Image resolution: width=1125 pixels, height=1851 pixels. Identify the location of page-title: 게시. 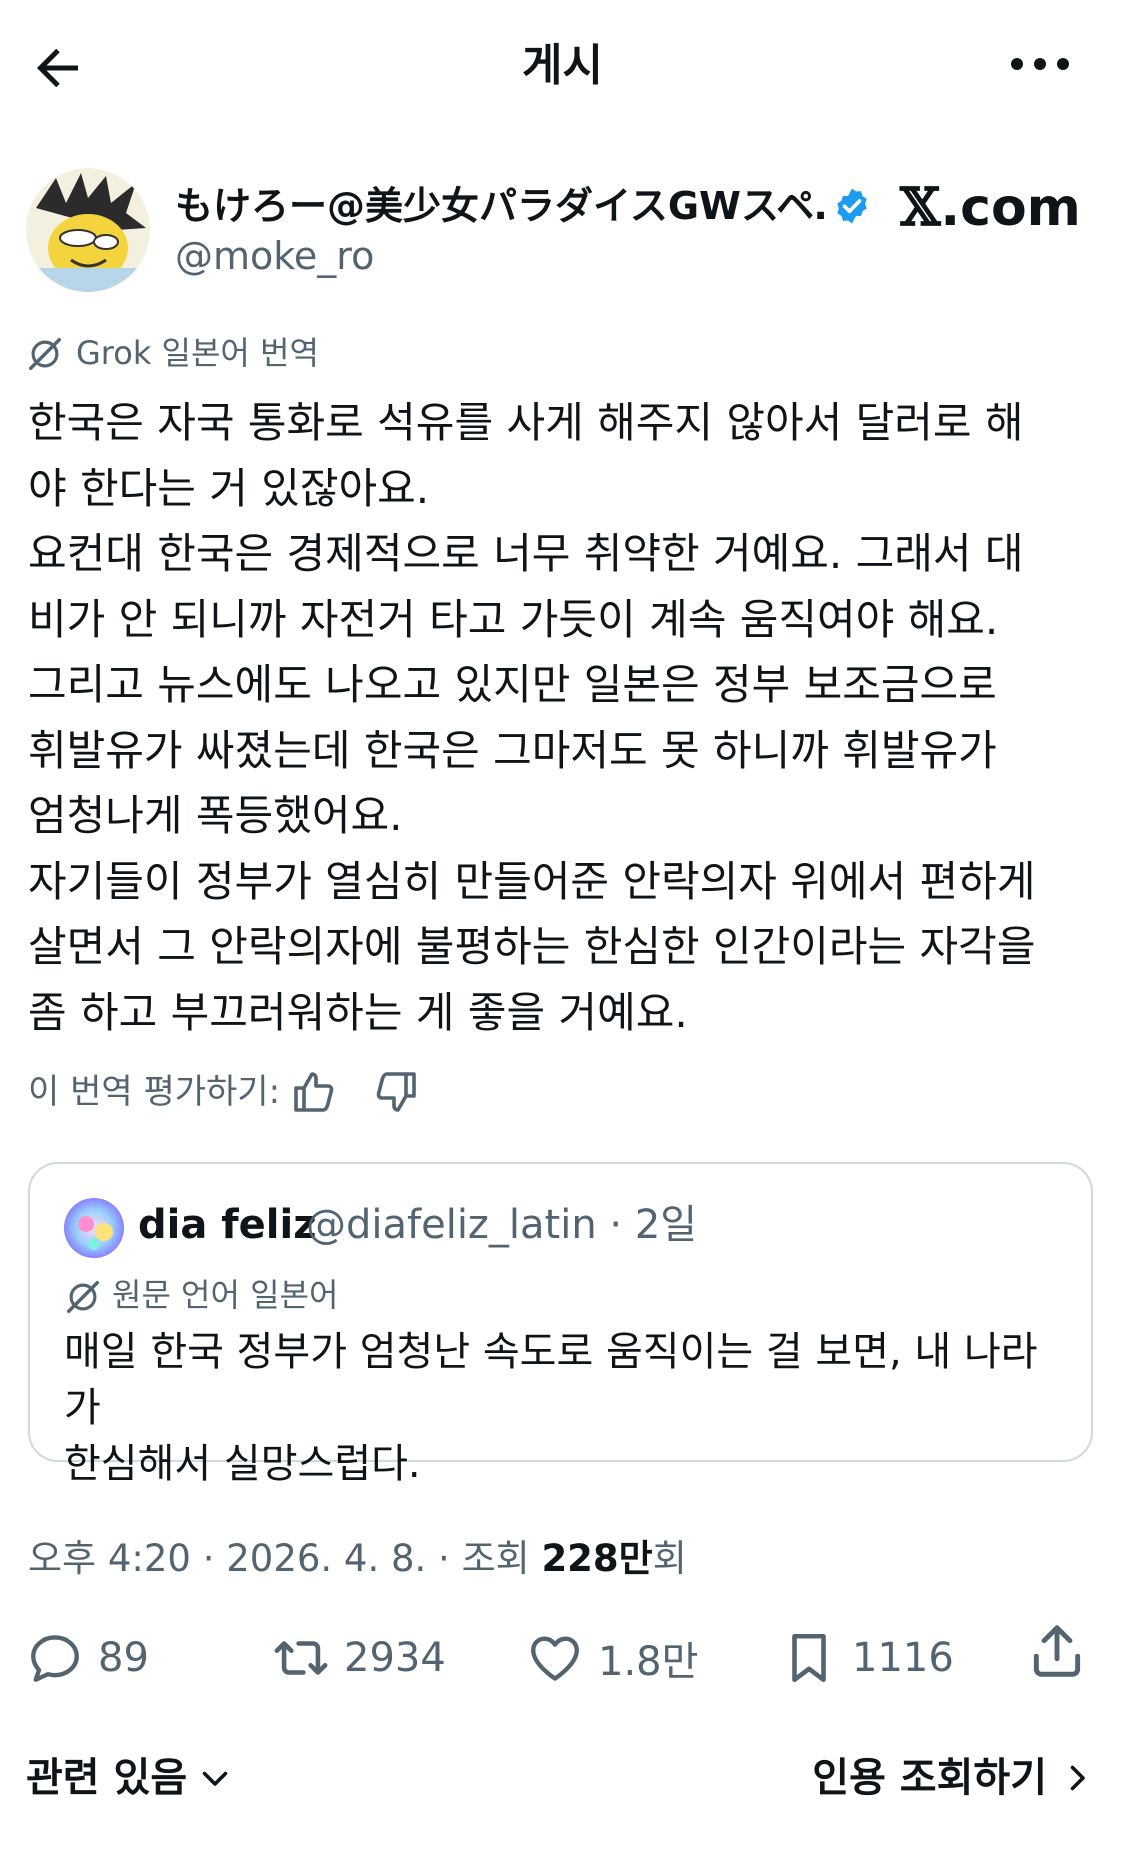
(562, 65).